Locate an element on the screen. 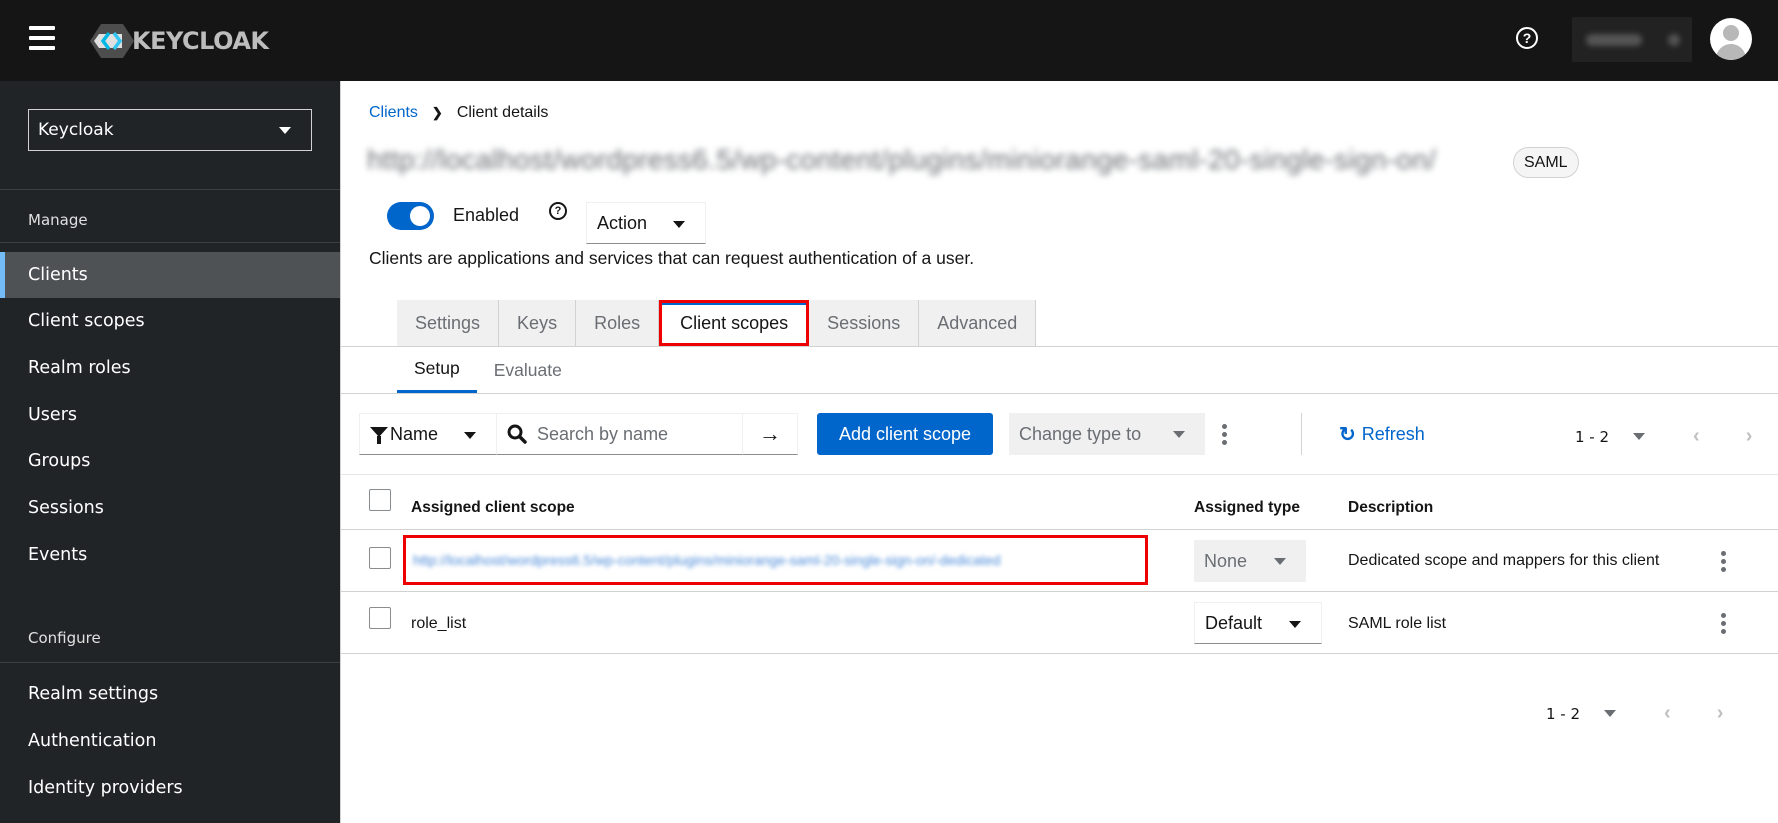 The width and height of the screenshot is (1778, 823). assigned-type-dropdown: Default is located at coordinates (1258, 623).